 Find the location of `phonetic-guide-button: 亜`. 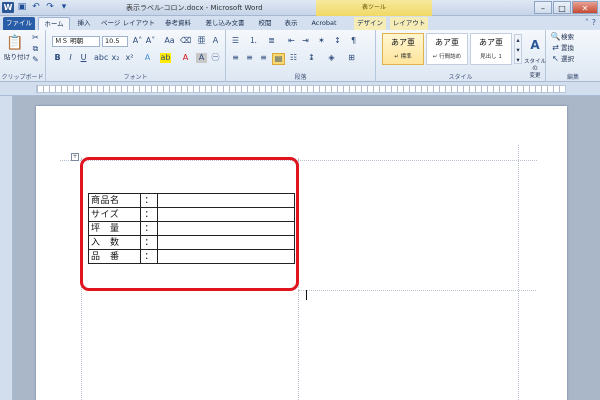

phonetic-guide-button: 亜 is located at coordinates (201, 41).